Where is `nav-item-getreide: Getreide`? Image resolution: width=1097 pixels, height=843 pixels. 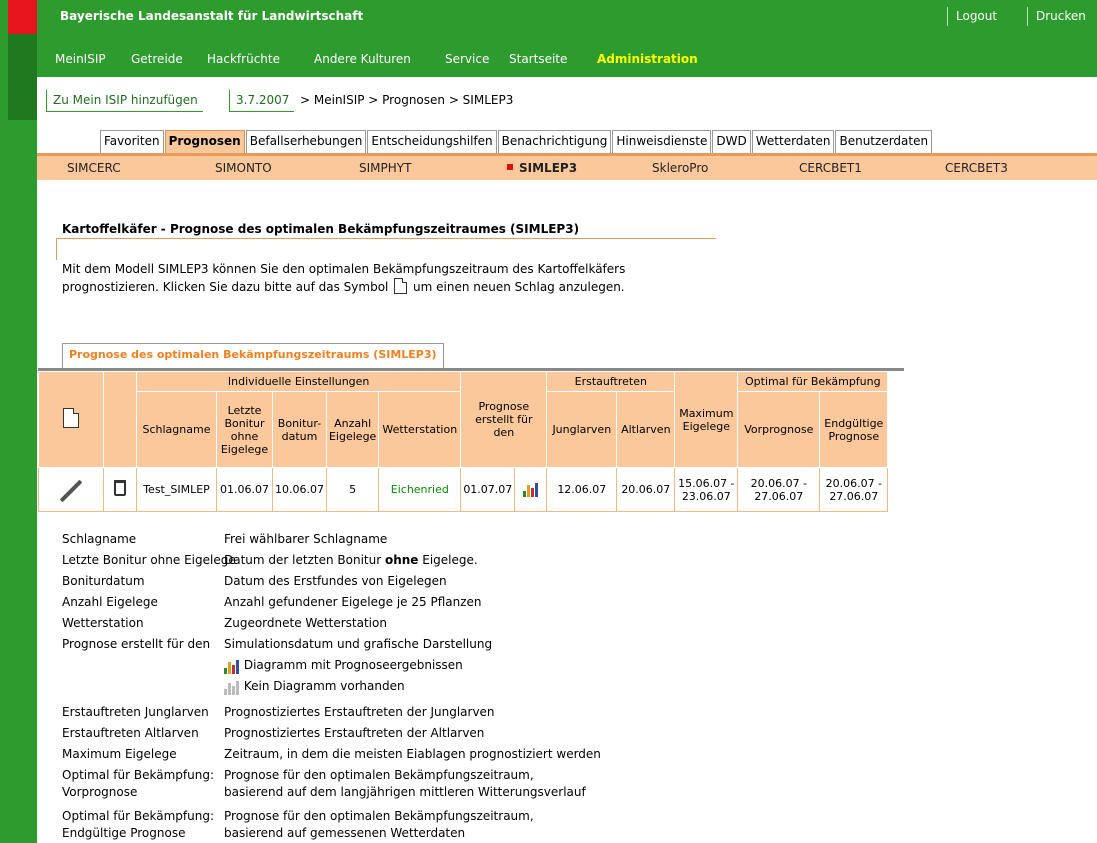 nav-item-getreide: Getreide is located at coordinates (157, 59).